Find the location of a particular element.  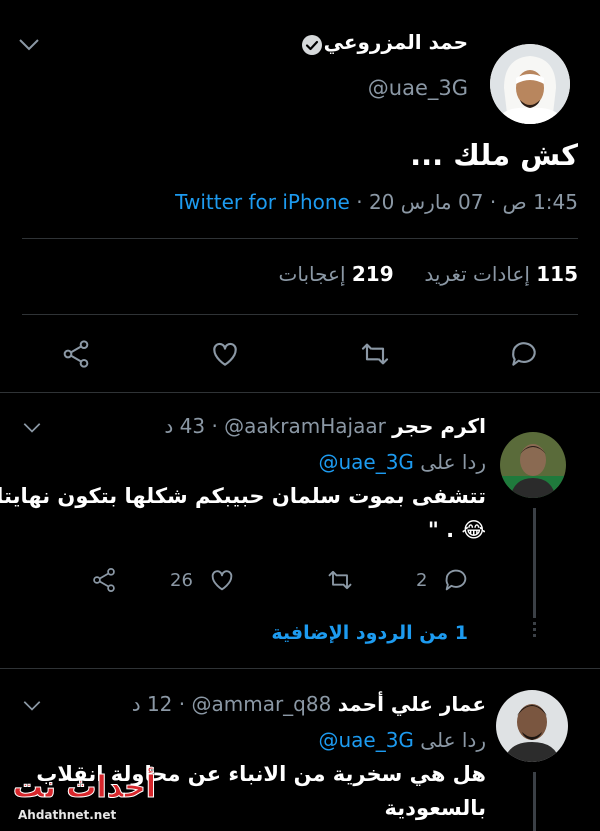

thread-dots is located at coordinates (534, 630).